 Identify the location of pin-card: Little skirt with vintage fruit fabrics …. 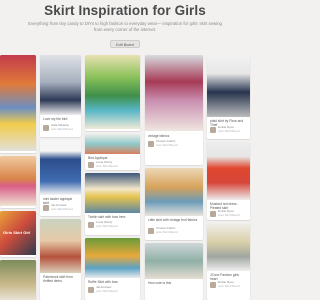
(174, 204).